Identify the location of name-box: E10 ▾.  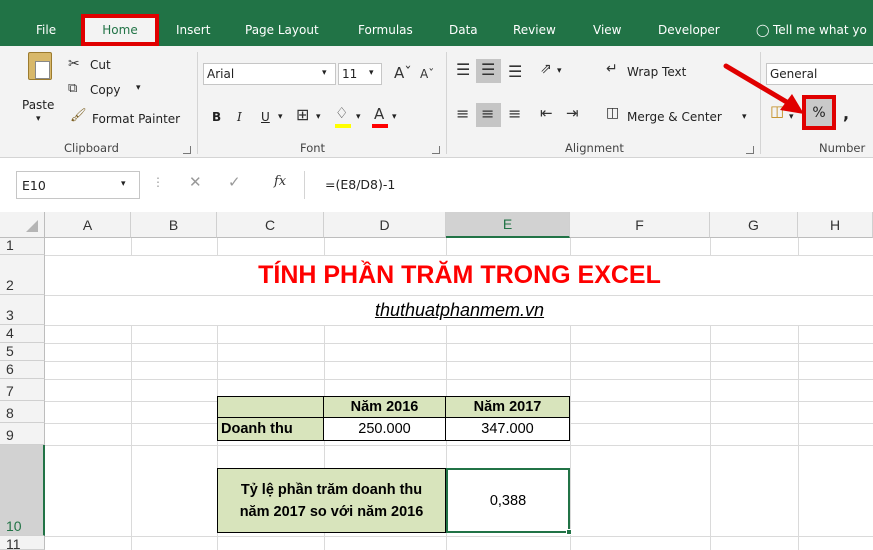
(78, 185).